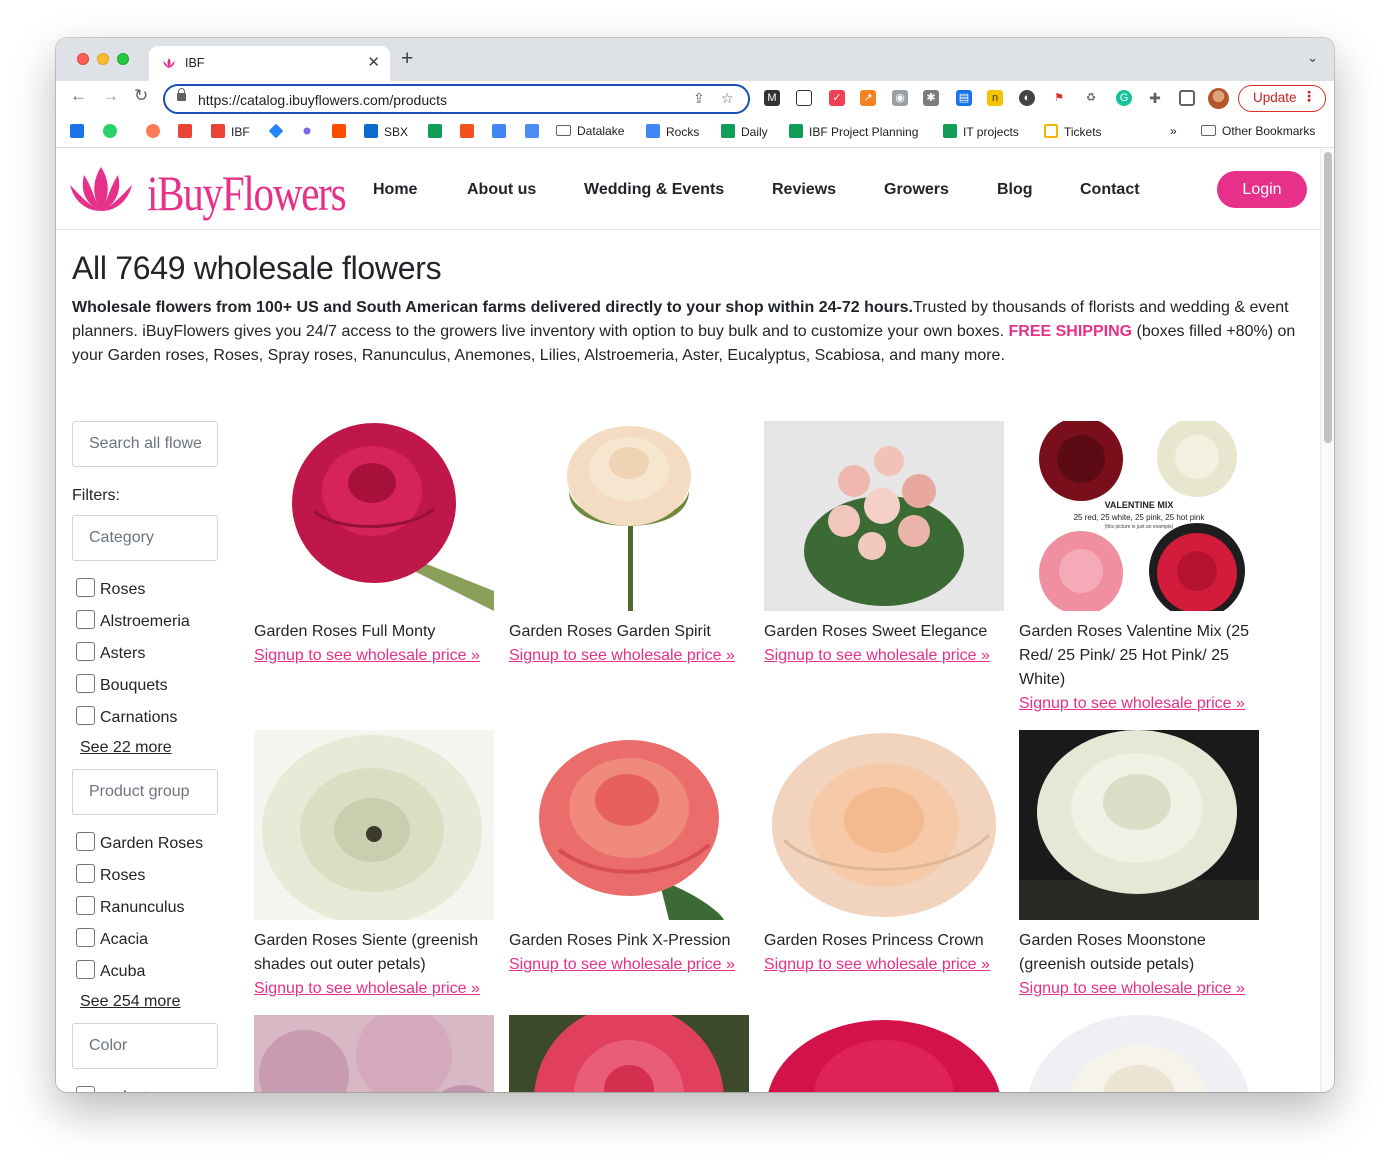 This screenshot has width=1390, height=1167. What do you see at coordinates (80, 131) in the screenshot?
I see `bookmark-calendar-icon` at bounding box center [80, 131].